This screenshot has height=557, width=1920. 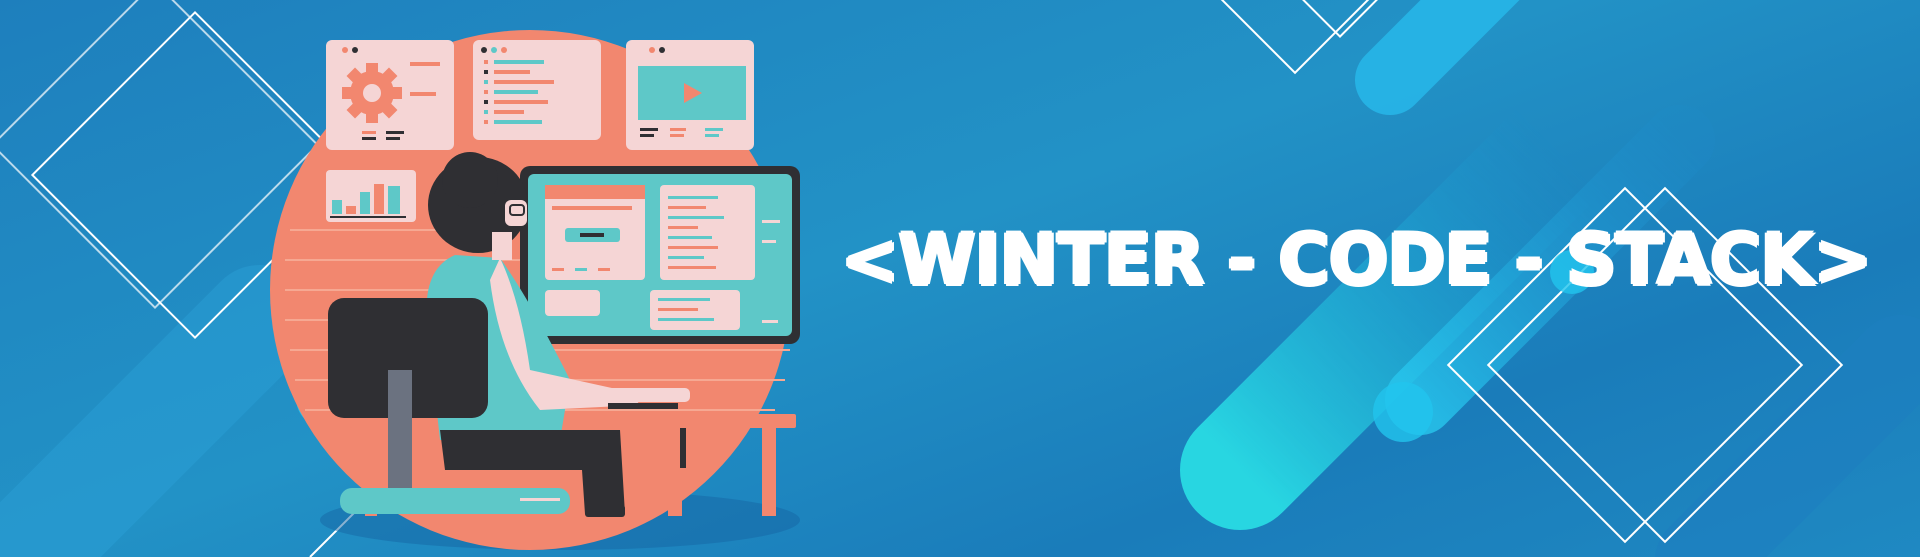 What do you see at coordinates (1356, 260) in the screenshot?
I see `banner-title: <WINTER - CODE - STACK>` at bounding box center [1356, 260].